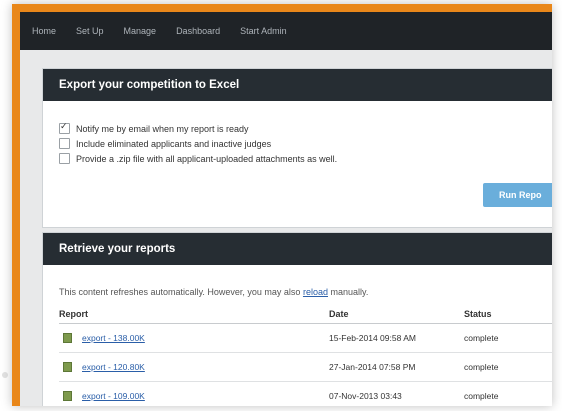  I want to click on include-eliminated-checkbox, so click(64, 143).